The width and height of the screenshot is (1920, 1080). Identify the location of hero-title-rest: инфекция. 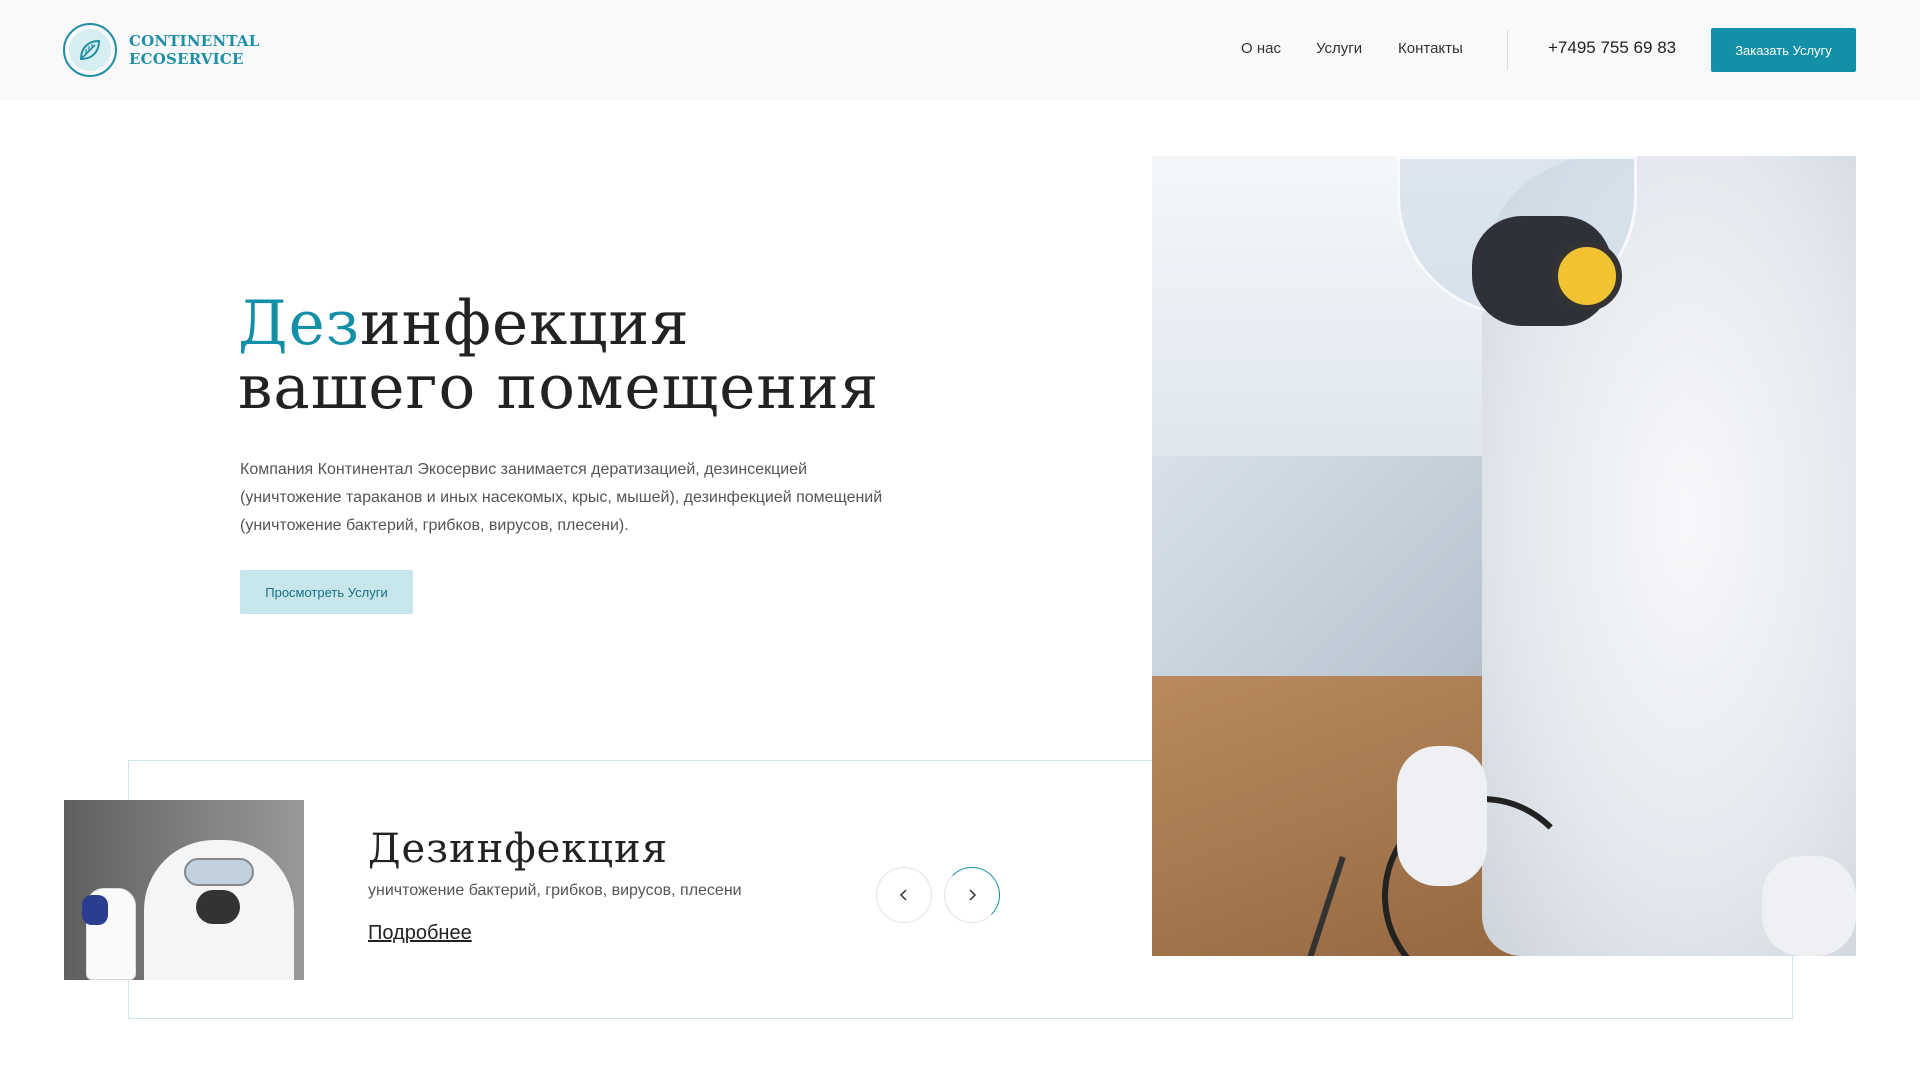
(524, 323).